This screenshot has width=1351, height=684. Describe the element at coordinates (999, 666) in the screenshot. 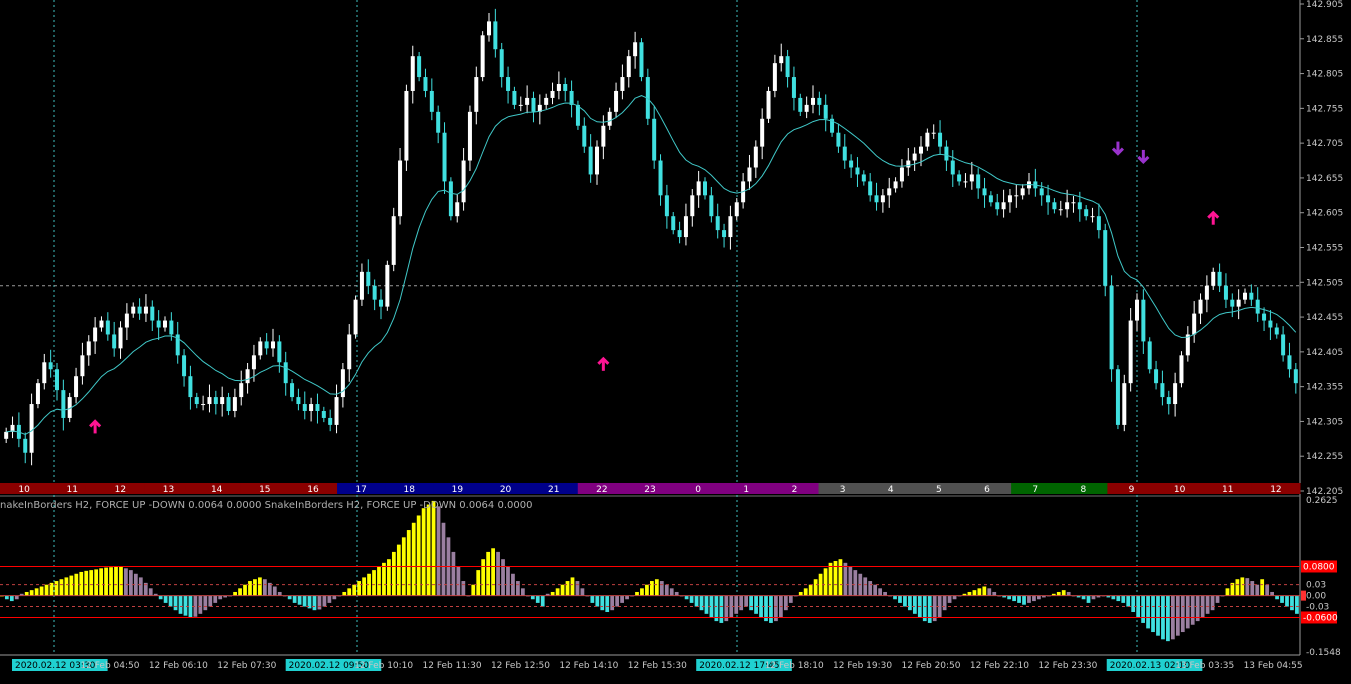

I see `time-tick-label: 12 Feb 22:10` at that location.